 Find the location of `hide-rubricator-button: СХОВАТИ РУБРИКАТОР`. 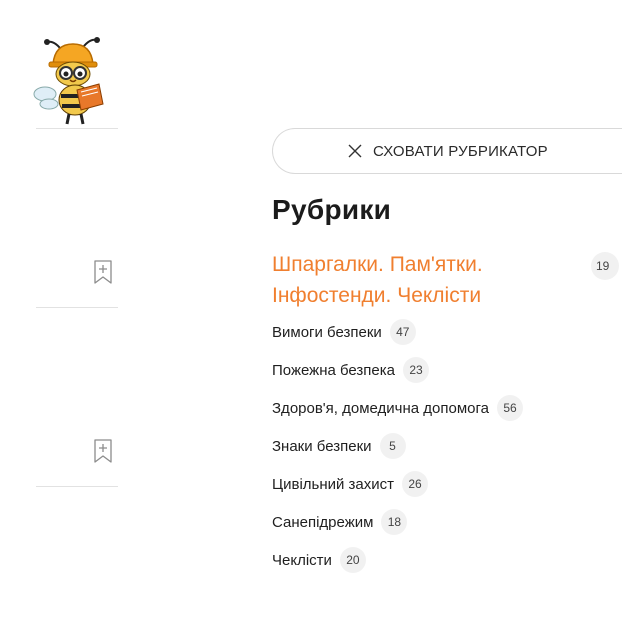

hide-rubricator-button: СХОВАТИ РУБРИКАТОР is located at coordinates (447, 151).